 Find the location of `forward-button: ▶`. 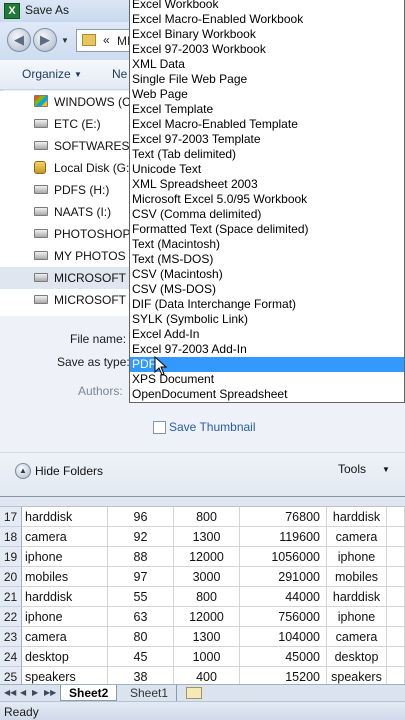

forward-button: ▶ is located at coordinates (45, 40).